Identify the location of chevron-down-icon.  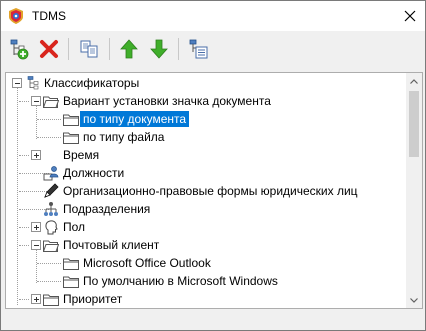
(414, 300).